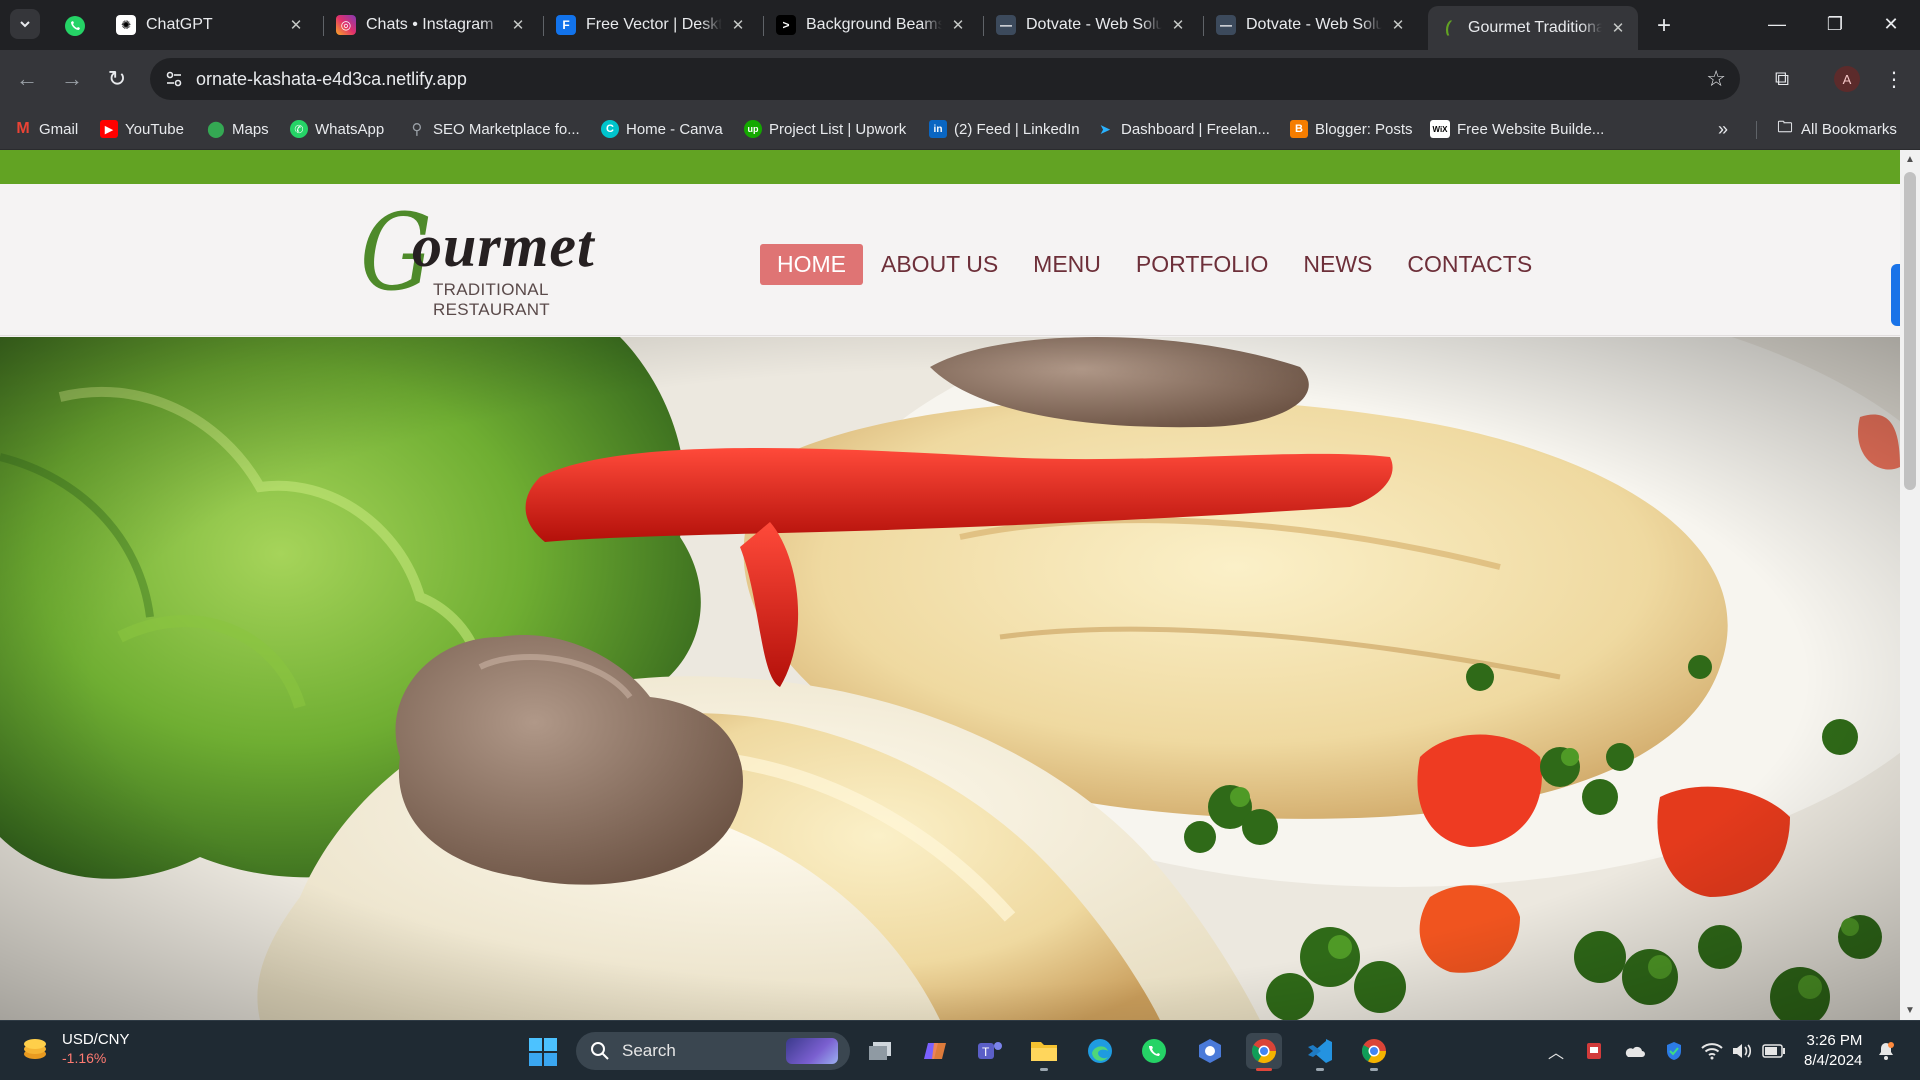 The height and width of the screenshot is (1080, 1920). What do you see at coordinates (1067, 264) in the screenshot?
I see `nav-menu: MENU` at bounding box center [1067, 264].